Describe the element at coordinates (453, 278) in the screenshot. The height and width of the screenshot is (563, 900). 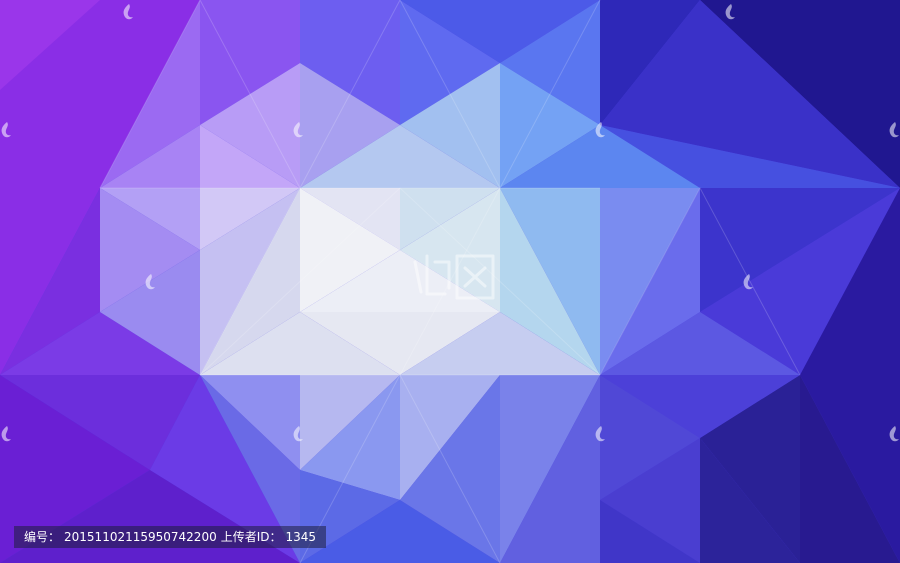
I see `center-watermark-logo` at that location.